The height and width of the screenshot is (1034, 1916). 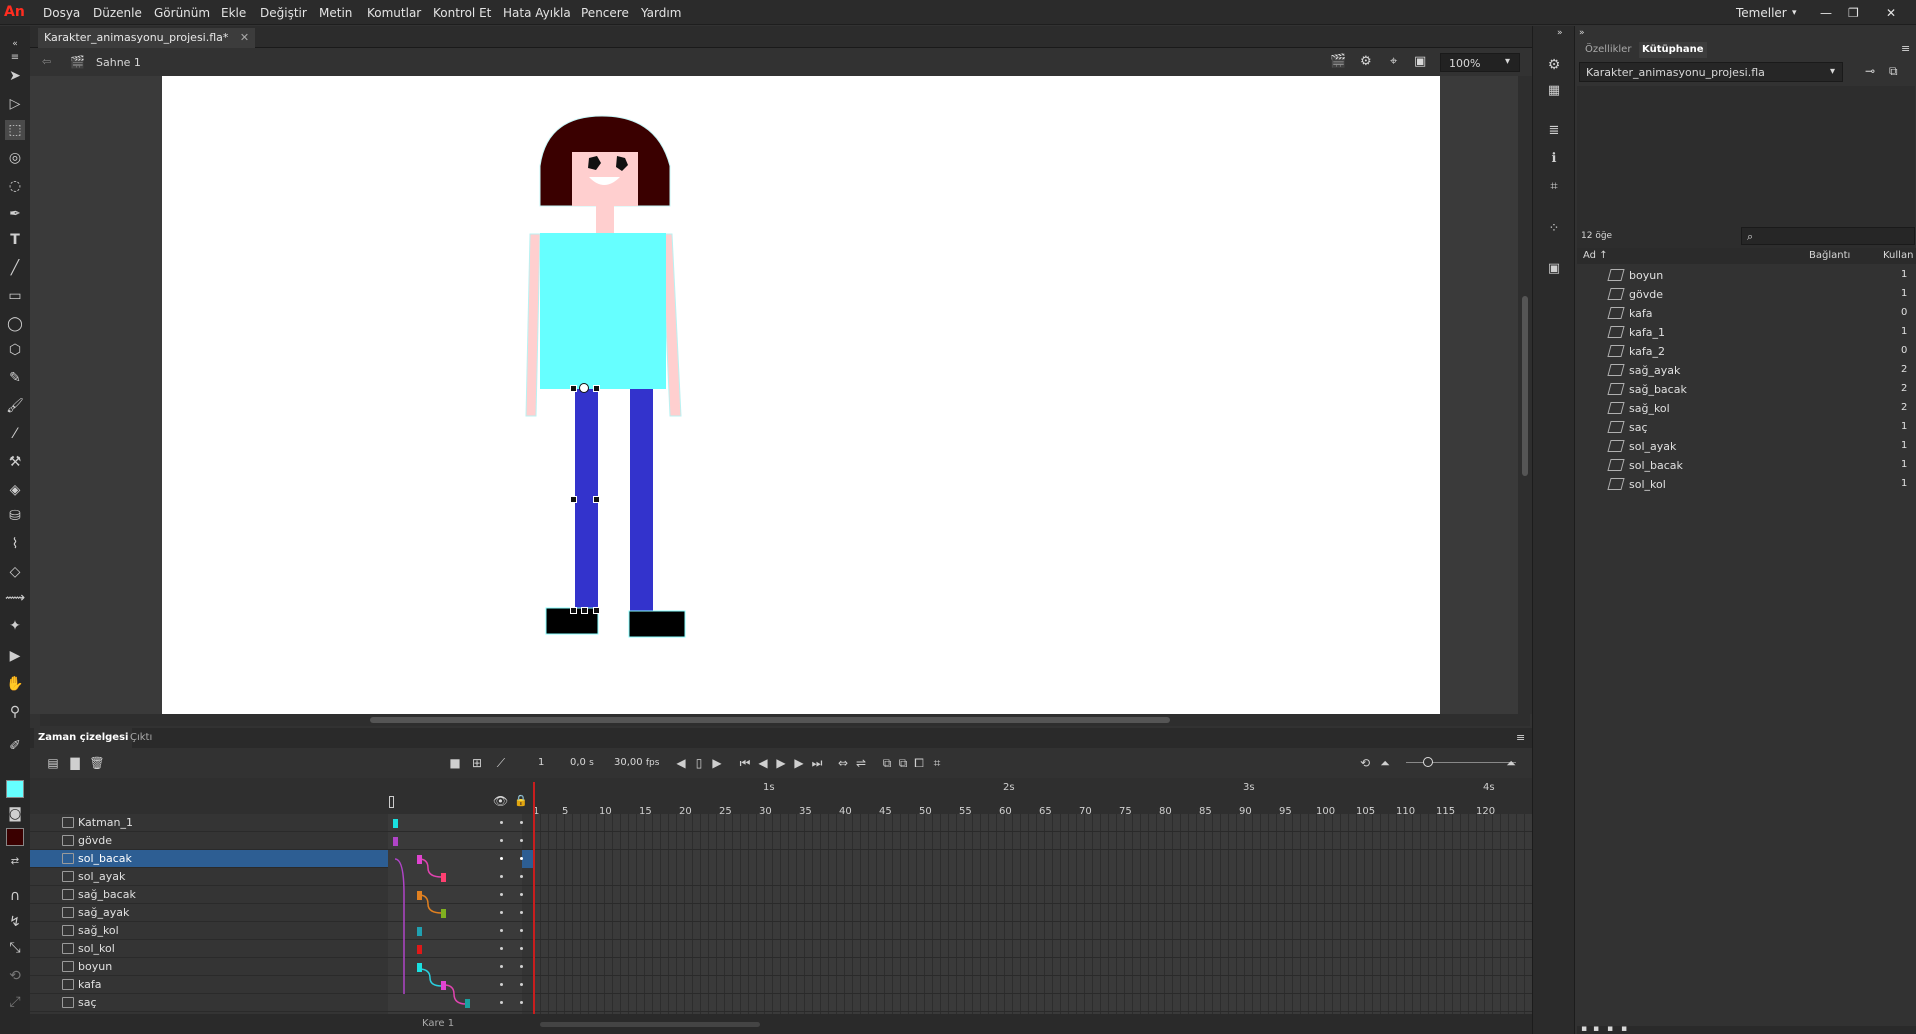 What do you see at coordinates (15, 896) in the screenshot?
I see `snap-magnet-icon: ∩` at bounding box center [15, 896].